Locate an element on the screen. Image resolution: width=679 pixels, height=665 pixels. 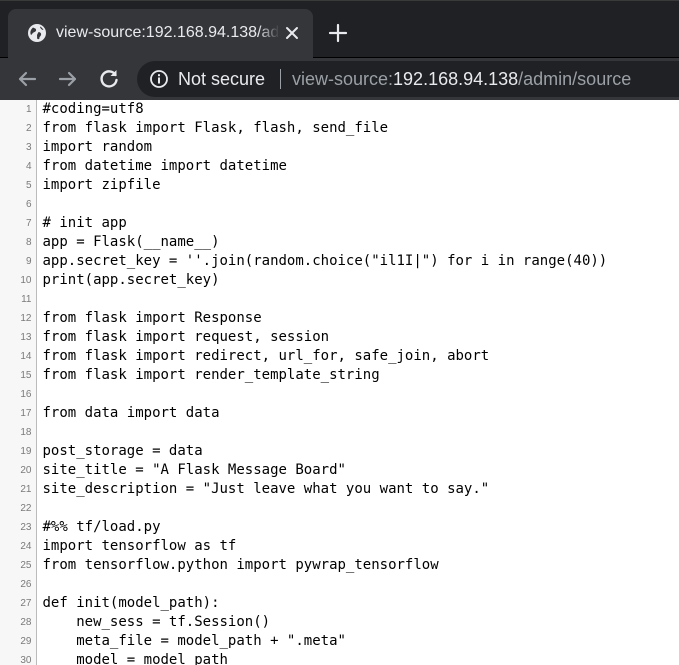
tab-title-fade is located at coordinates (269, 33).